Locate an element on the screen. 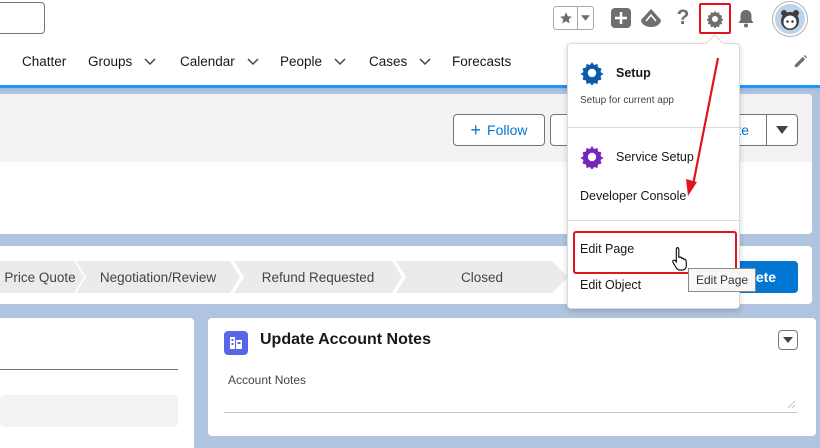 This screenshot has height=448, width=820. path-stage-label: Negotiation/Review is located at coordinates (158, 277).